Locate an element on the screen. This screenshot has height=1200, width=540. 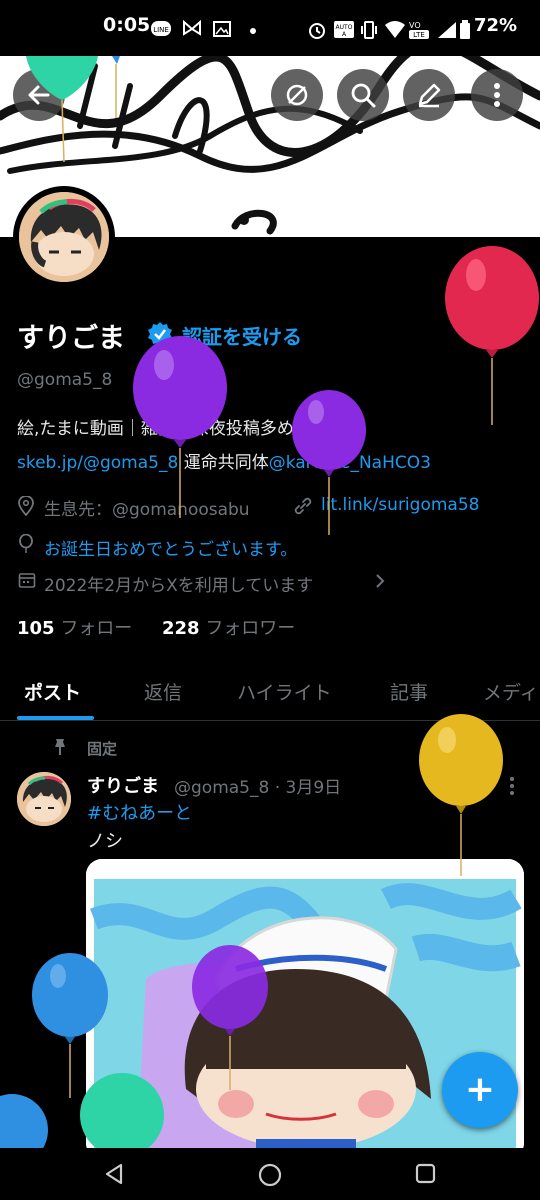
avatar-image is located at coordinates (64, 237).